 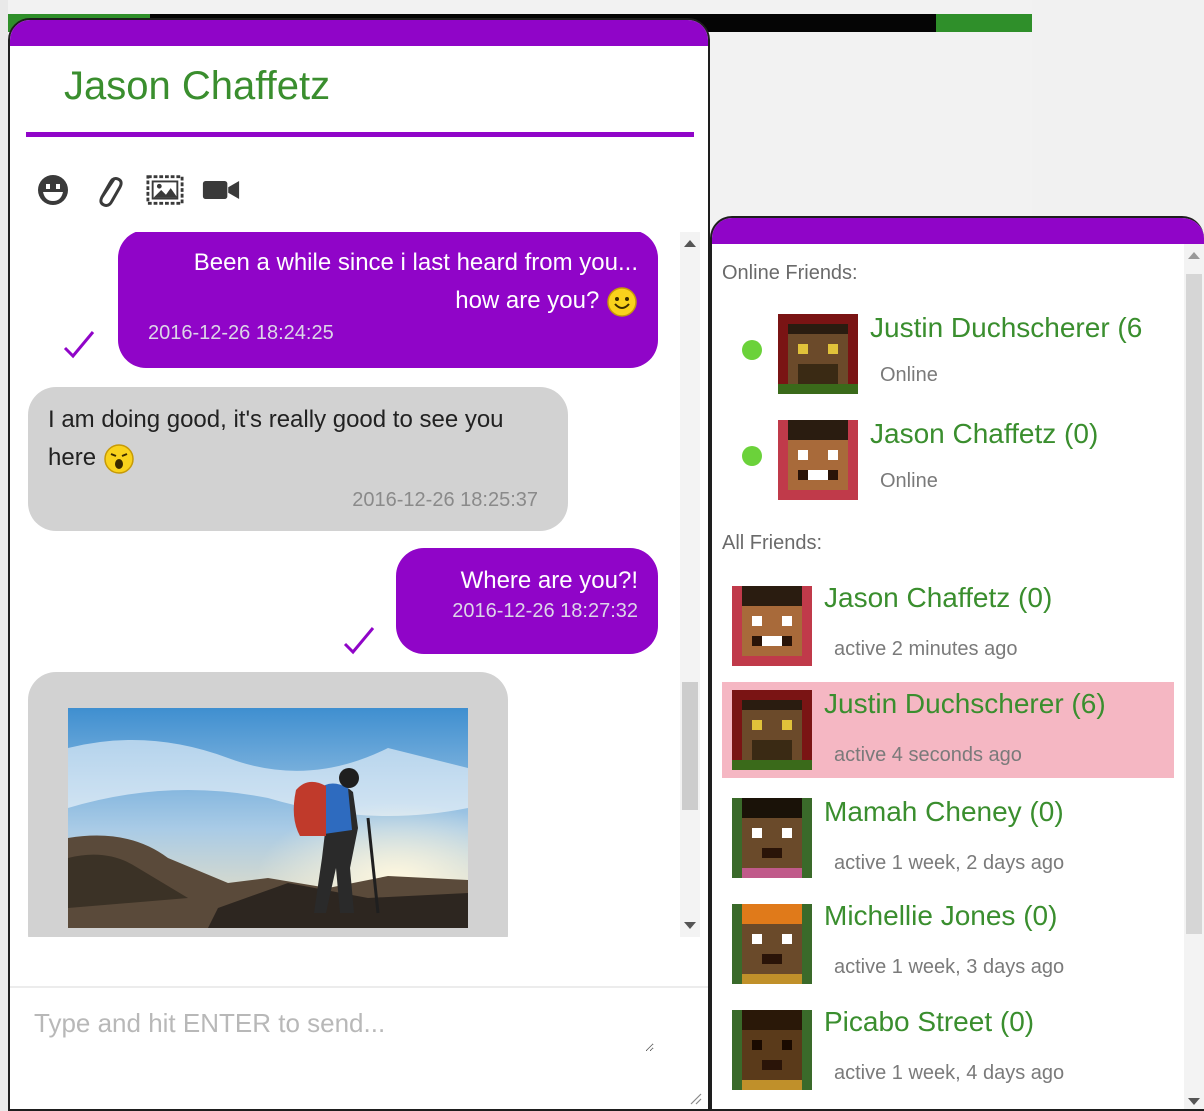 What do you see at coordinates (137, 190) in the screenshot?
I see `chat-toolbar` at bounding box center [137, 190].